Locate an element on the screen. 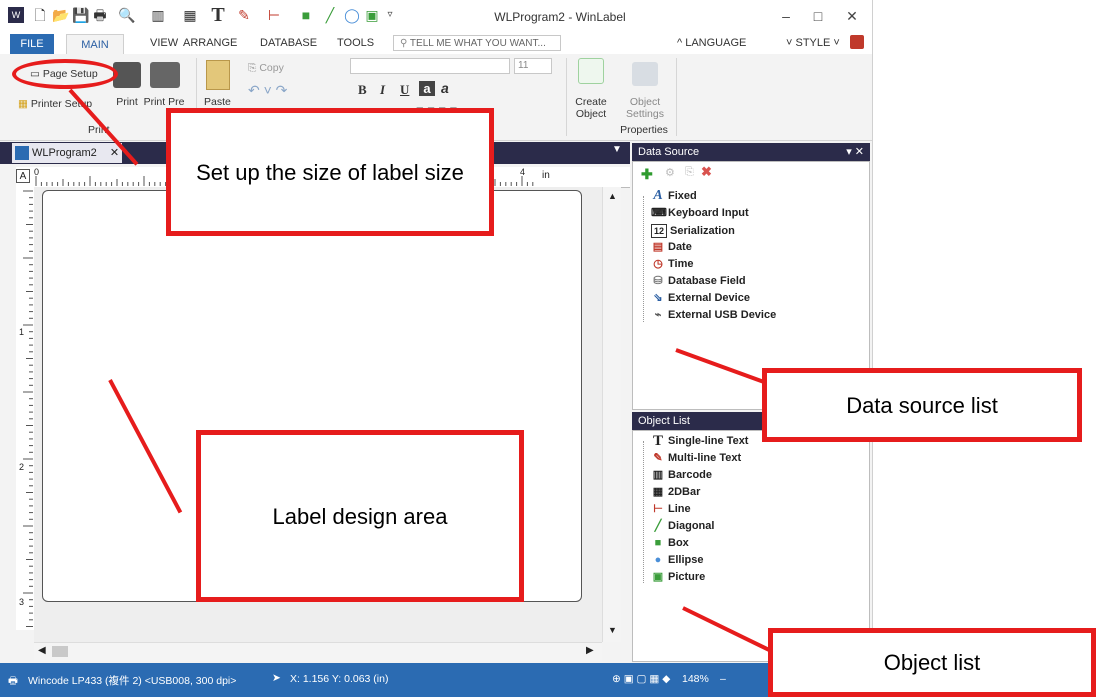  open-folder-icon: 📂 is located at coordinates (60, 15).